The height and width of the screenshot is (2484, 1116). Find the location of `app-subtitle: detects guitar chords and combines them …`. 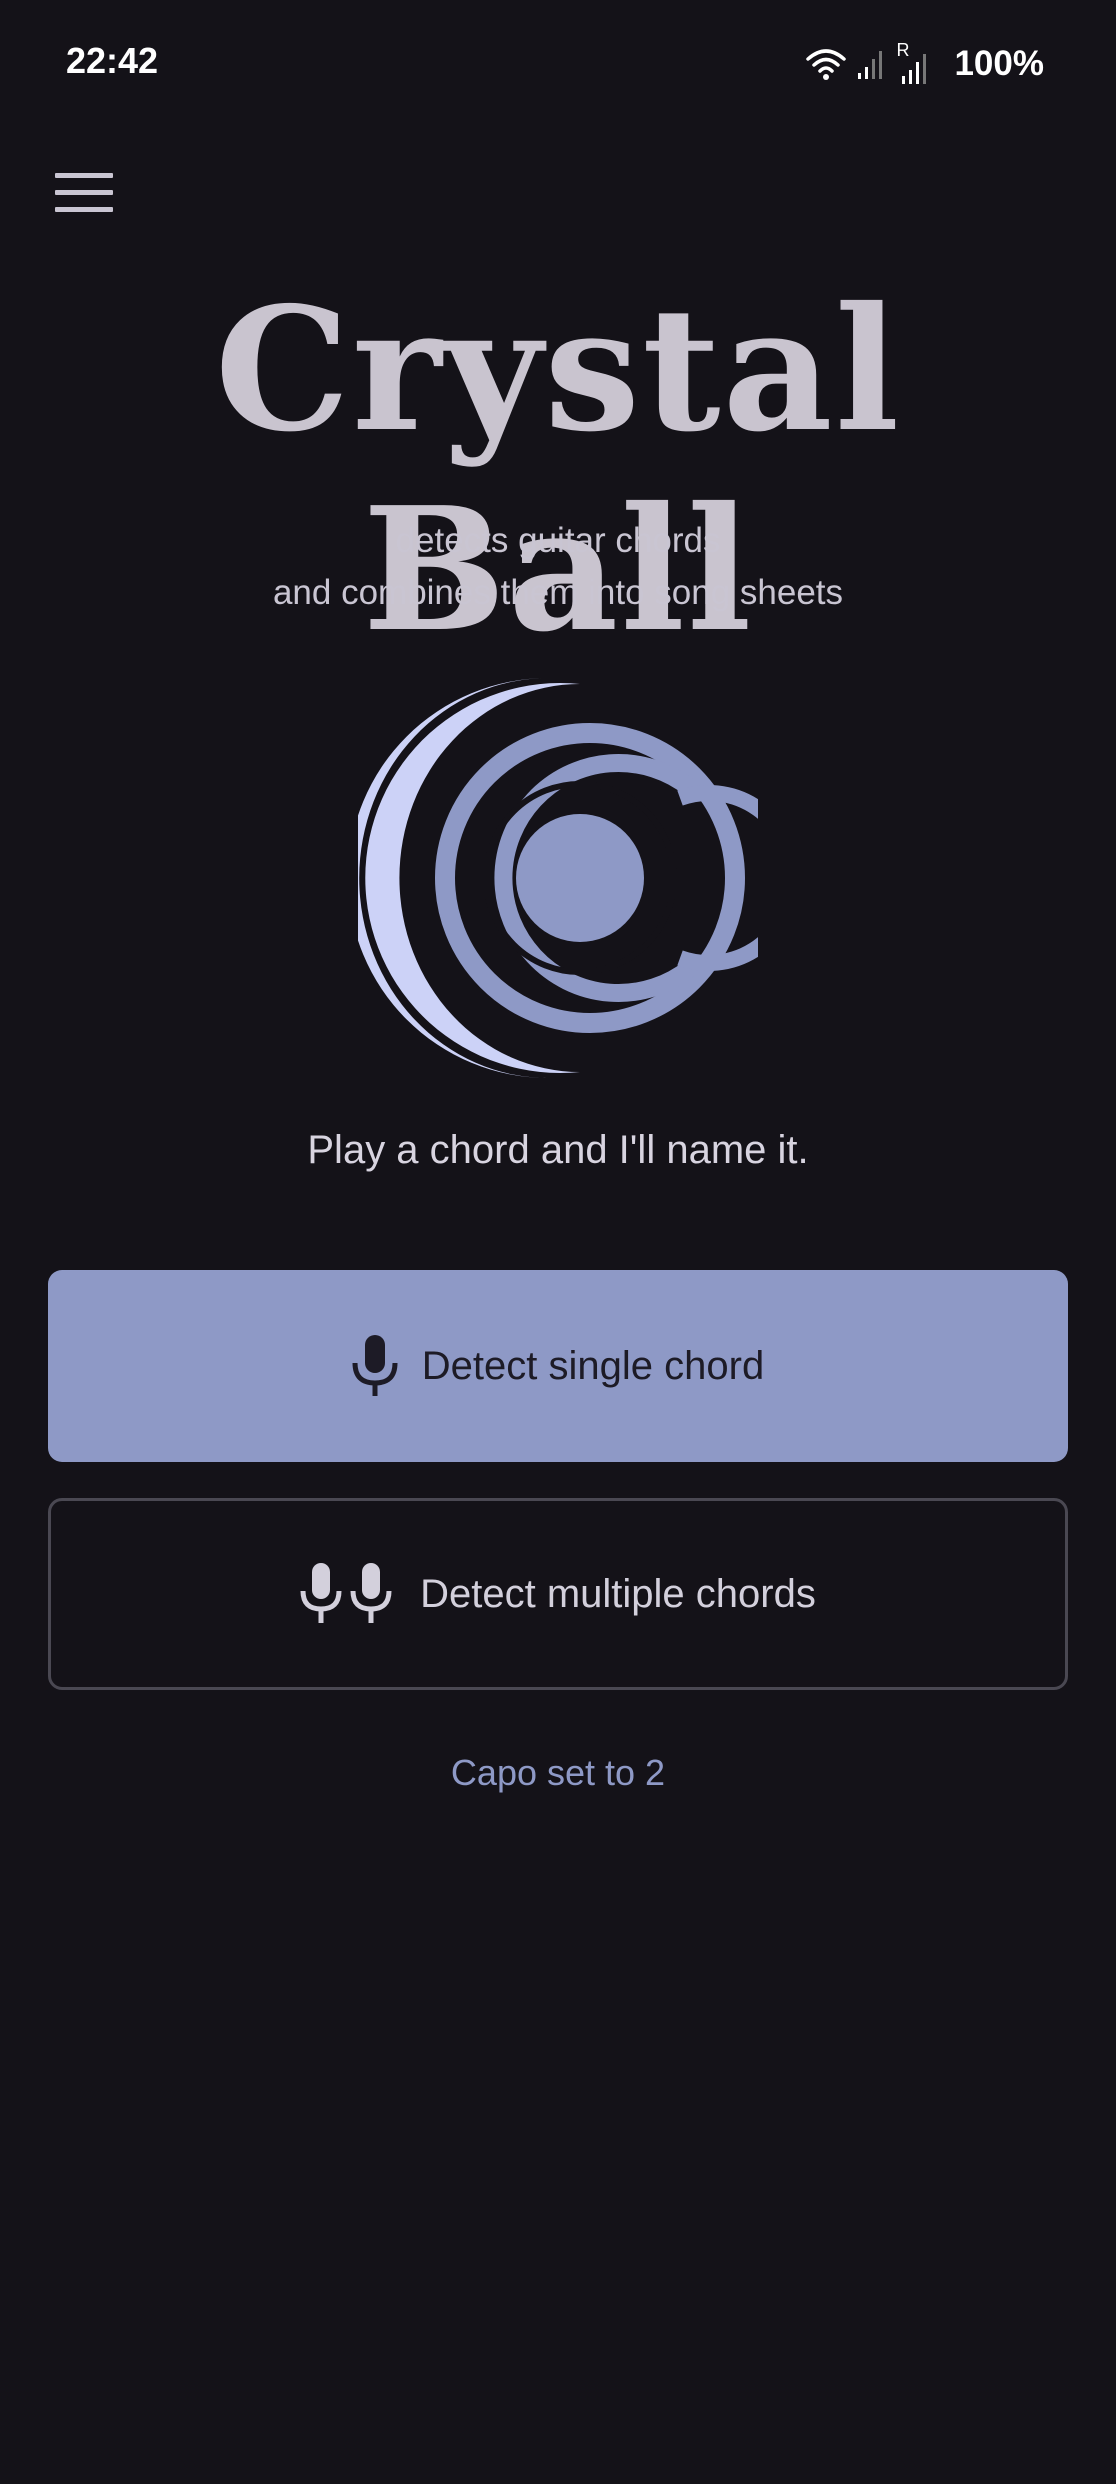

app-subtitle: detects guitar chords and combines them … is located at coordinates (558, 567).